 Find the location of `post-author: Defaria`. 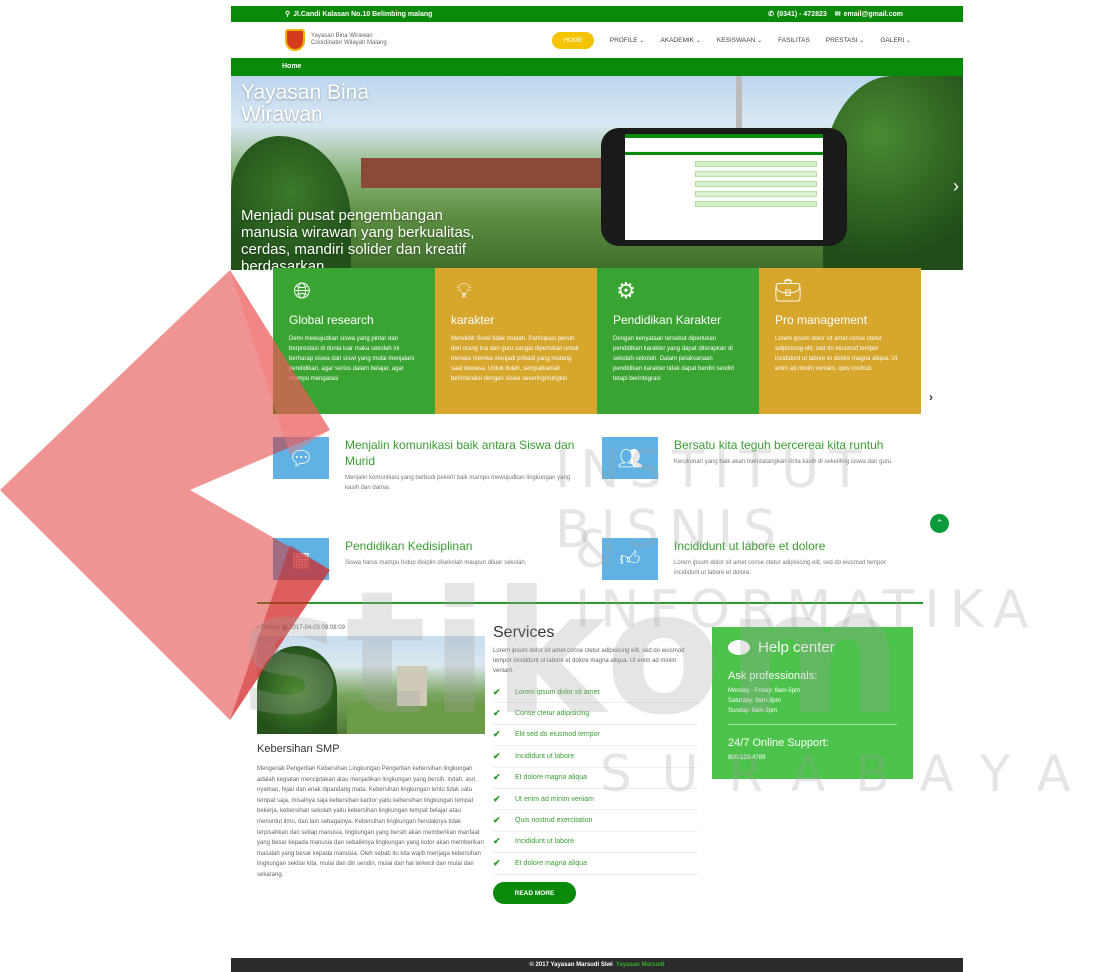

post-author: Defaria is located at coordinates (270, 628).